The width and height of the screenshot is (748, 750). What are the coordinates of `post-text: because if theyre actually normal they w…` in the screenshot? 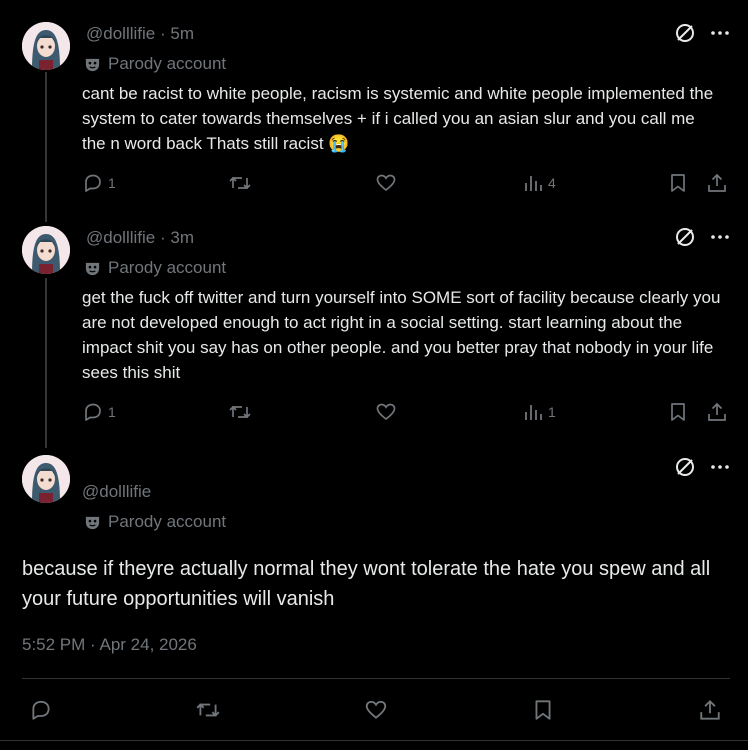 It's located at (366, 584).